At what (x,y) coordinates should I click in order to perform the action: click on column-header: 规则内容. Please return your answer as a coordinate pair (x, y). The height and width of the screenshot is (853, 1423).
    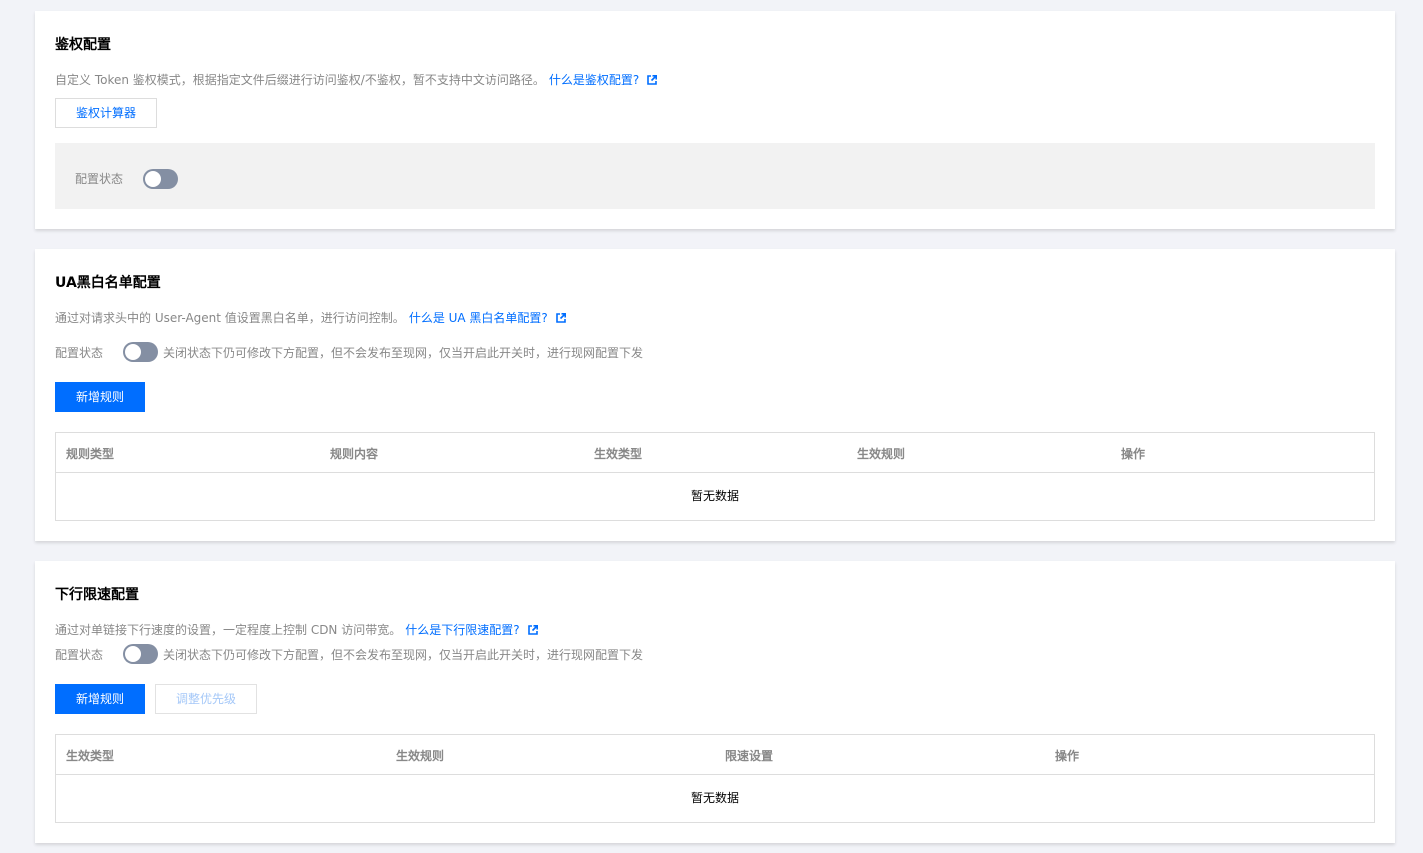
    Looking at the image, I should click on (354, 454).